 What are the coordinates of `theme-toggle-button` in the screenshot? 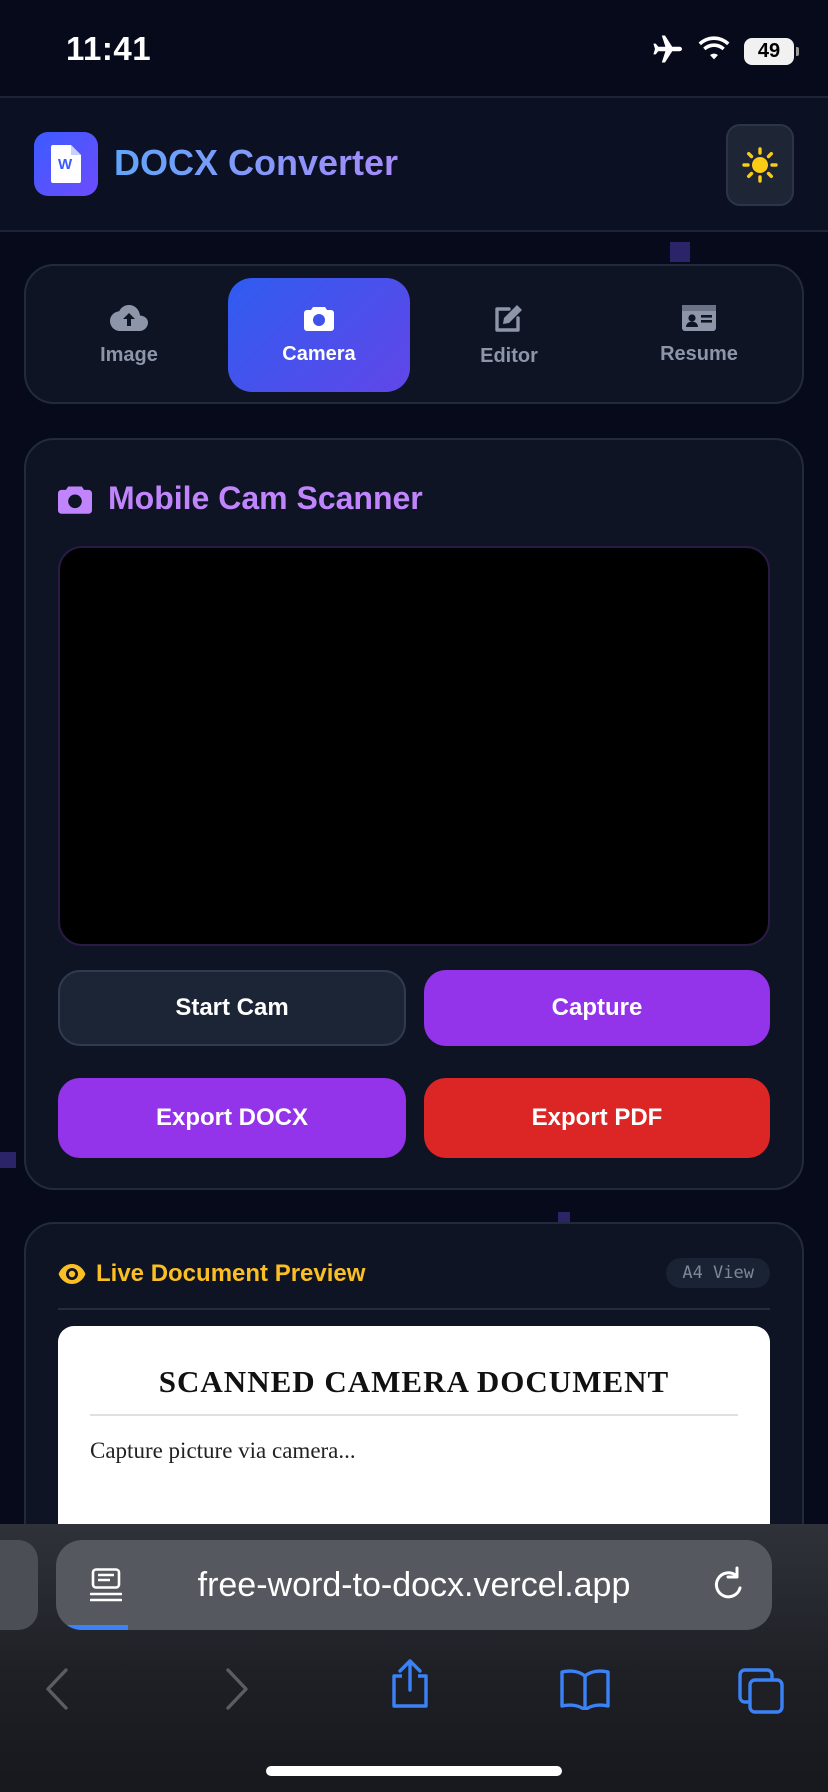 It's located at (760, 165).